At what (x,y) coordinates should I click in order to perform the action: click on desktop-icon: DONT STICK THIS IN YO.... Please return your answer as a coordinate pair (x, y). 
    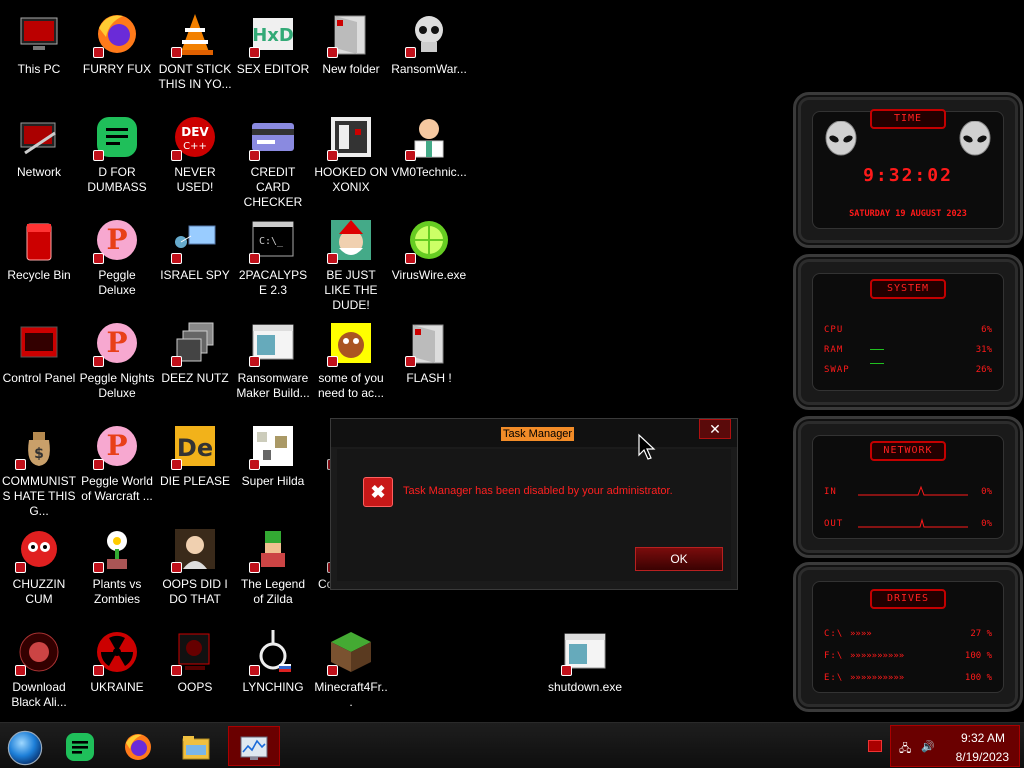
    Looking at the image, I should click on (195, 54).